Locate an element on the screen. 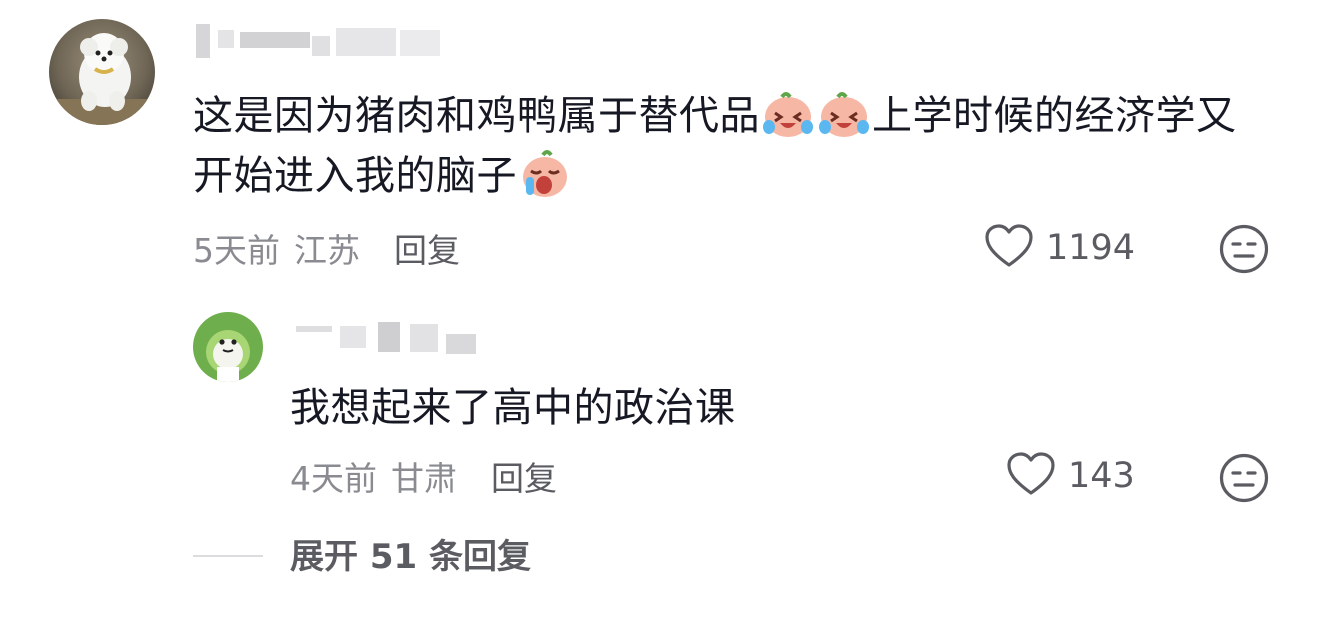  username-redacted is located at coordinates (321, 44).